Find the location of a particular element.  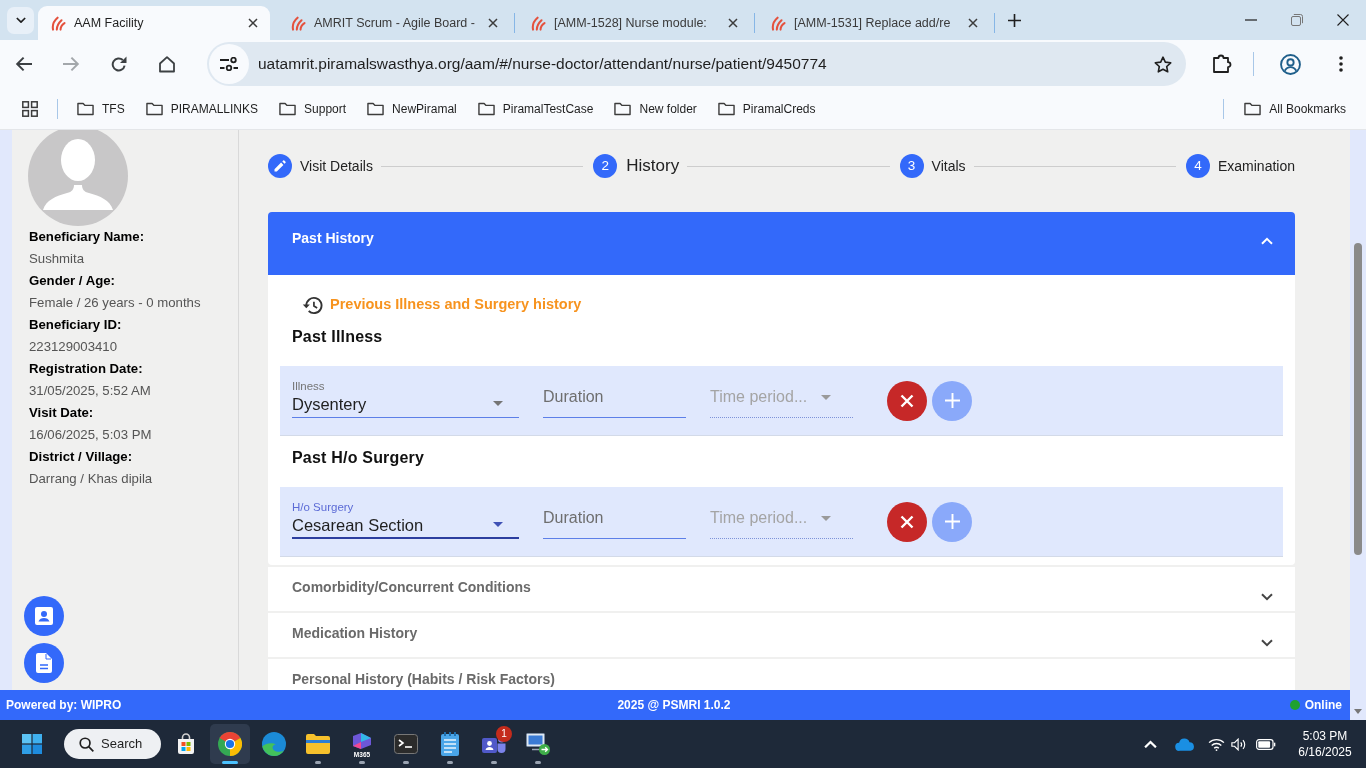

pencil-icon is located at coordinates (280, 166).